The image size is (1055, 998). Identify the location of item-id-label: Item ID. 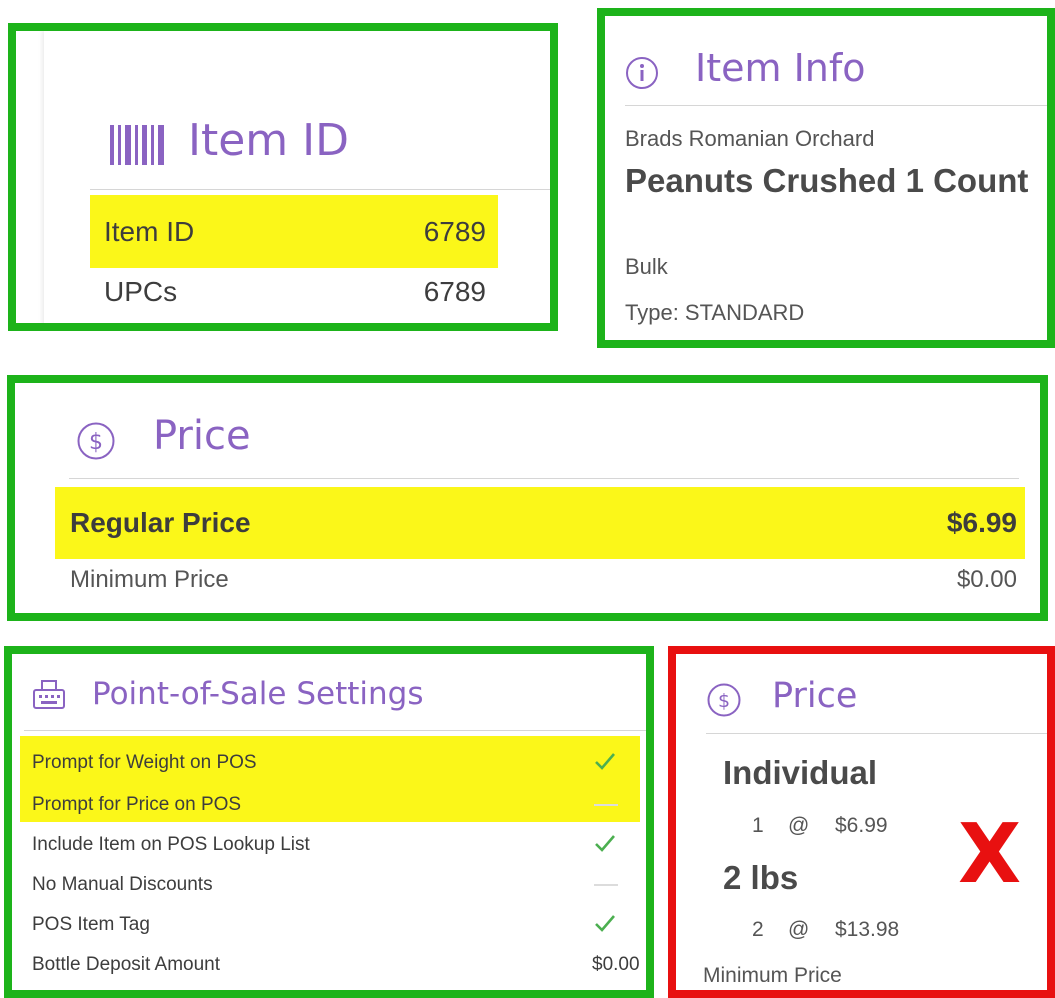
(149, 231).